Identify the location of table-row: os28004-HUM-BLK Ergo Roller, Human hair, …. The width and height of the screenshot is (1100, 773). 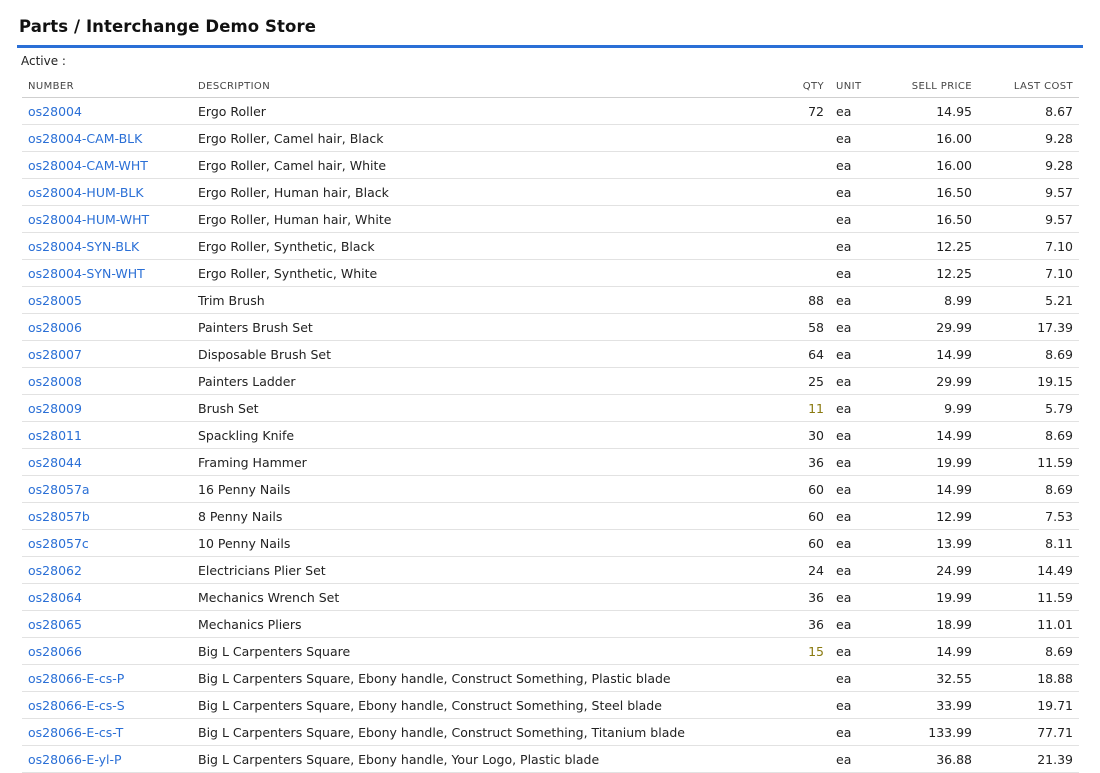
(550, 192).